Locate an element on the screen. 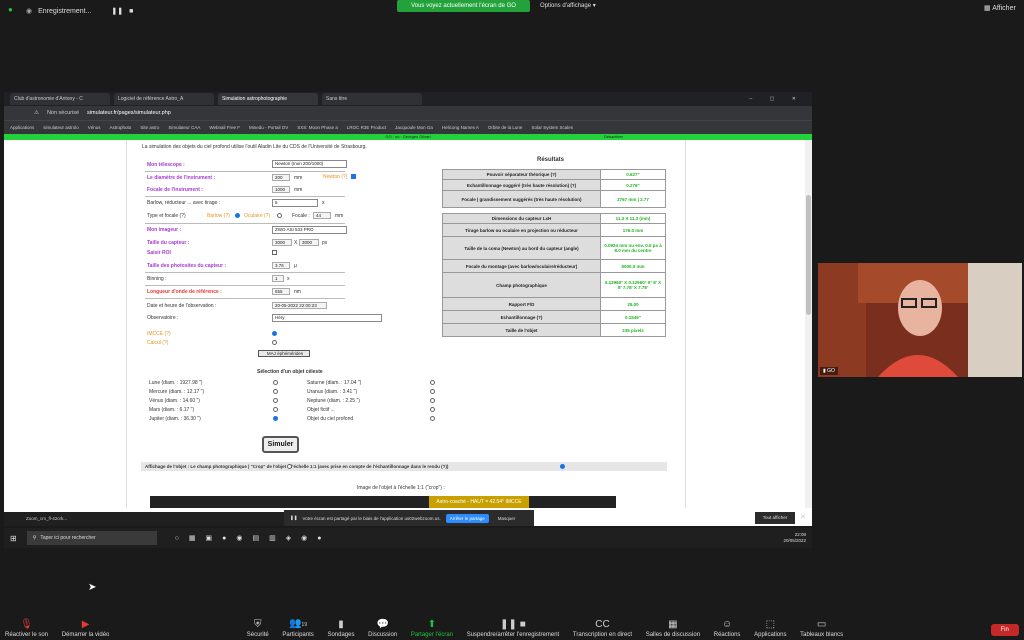  telescope-select: Newton (Inon 200/1000) is located at coordinates (309, 164).